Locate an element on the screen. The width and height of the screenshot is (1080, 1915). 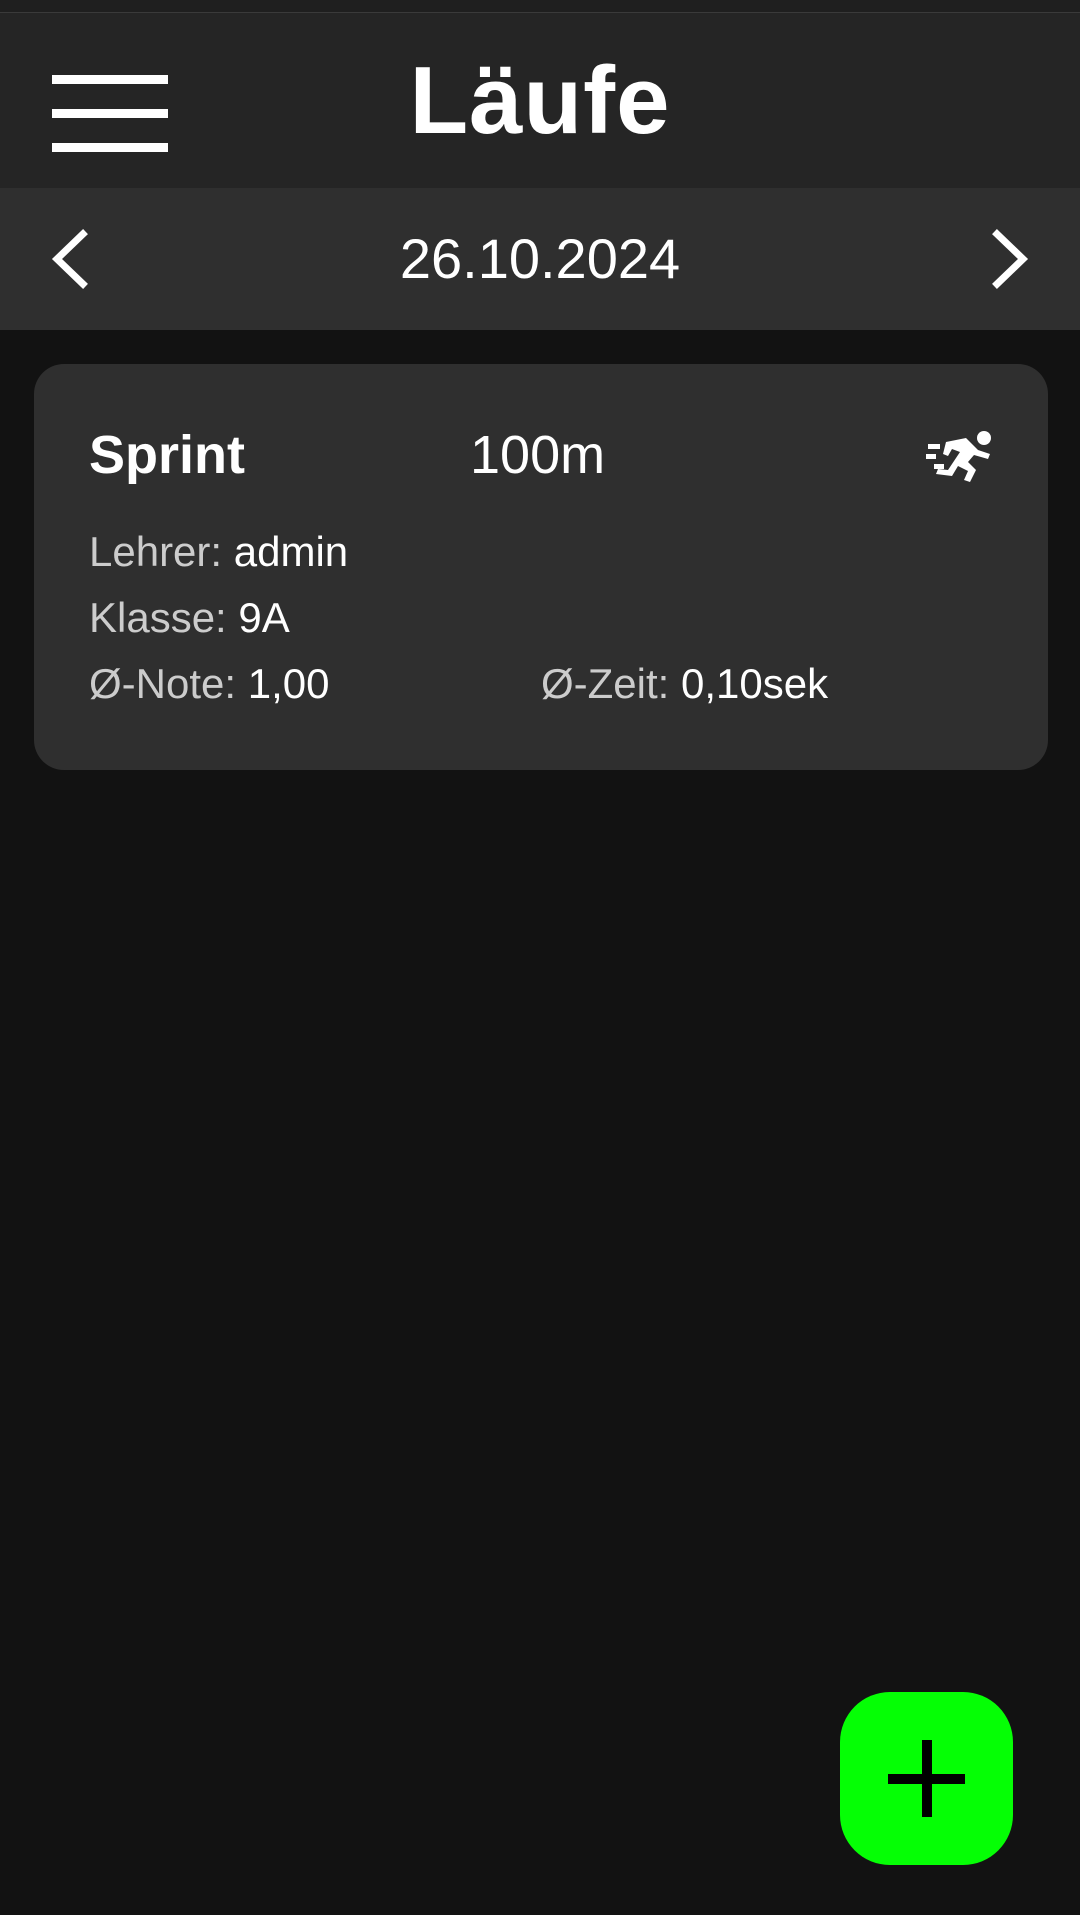
average-grade-label: Ø-Note: is located at coordinates (163, 683).